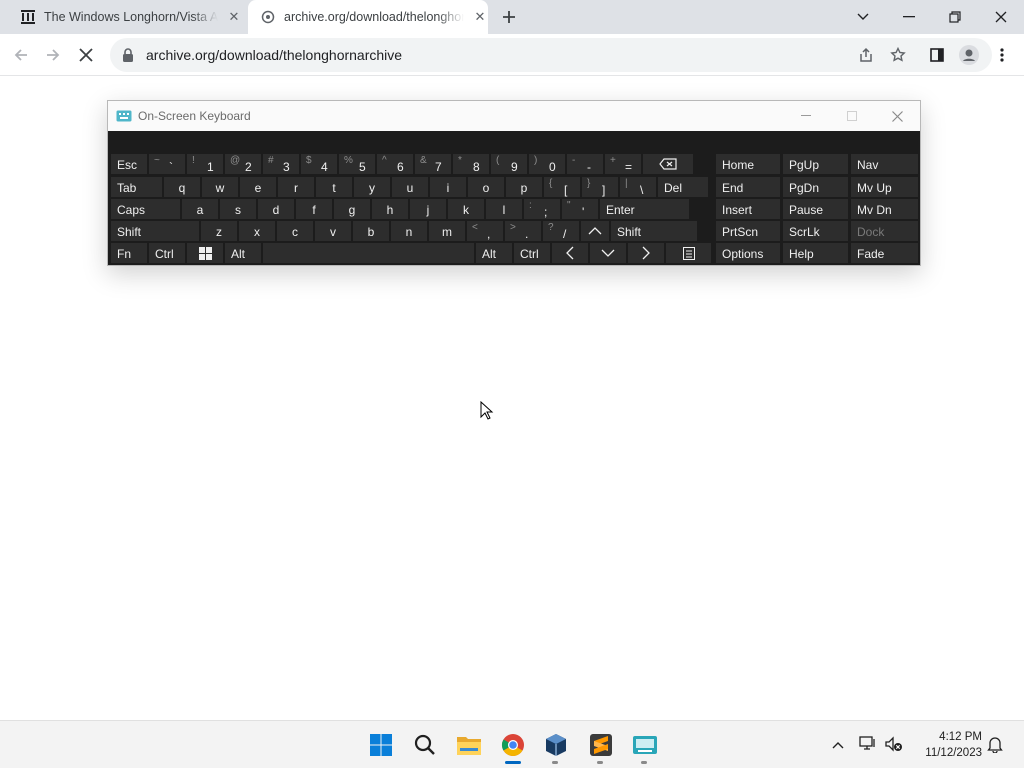  Describe the element at coordinates (638, 187) in the screenshot. I see `osk-key: | \` at that location.